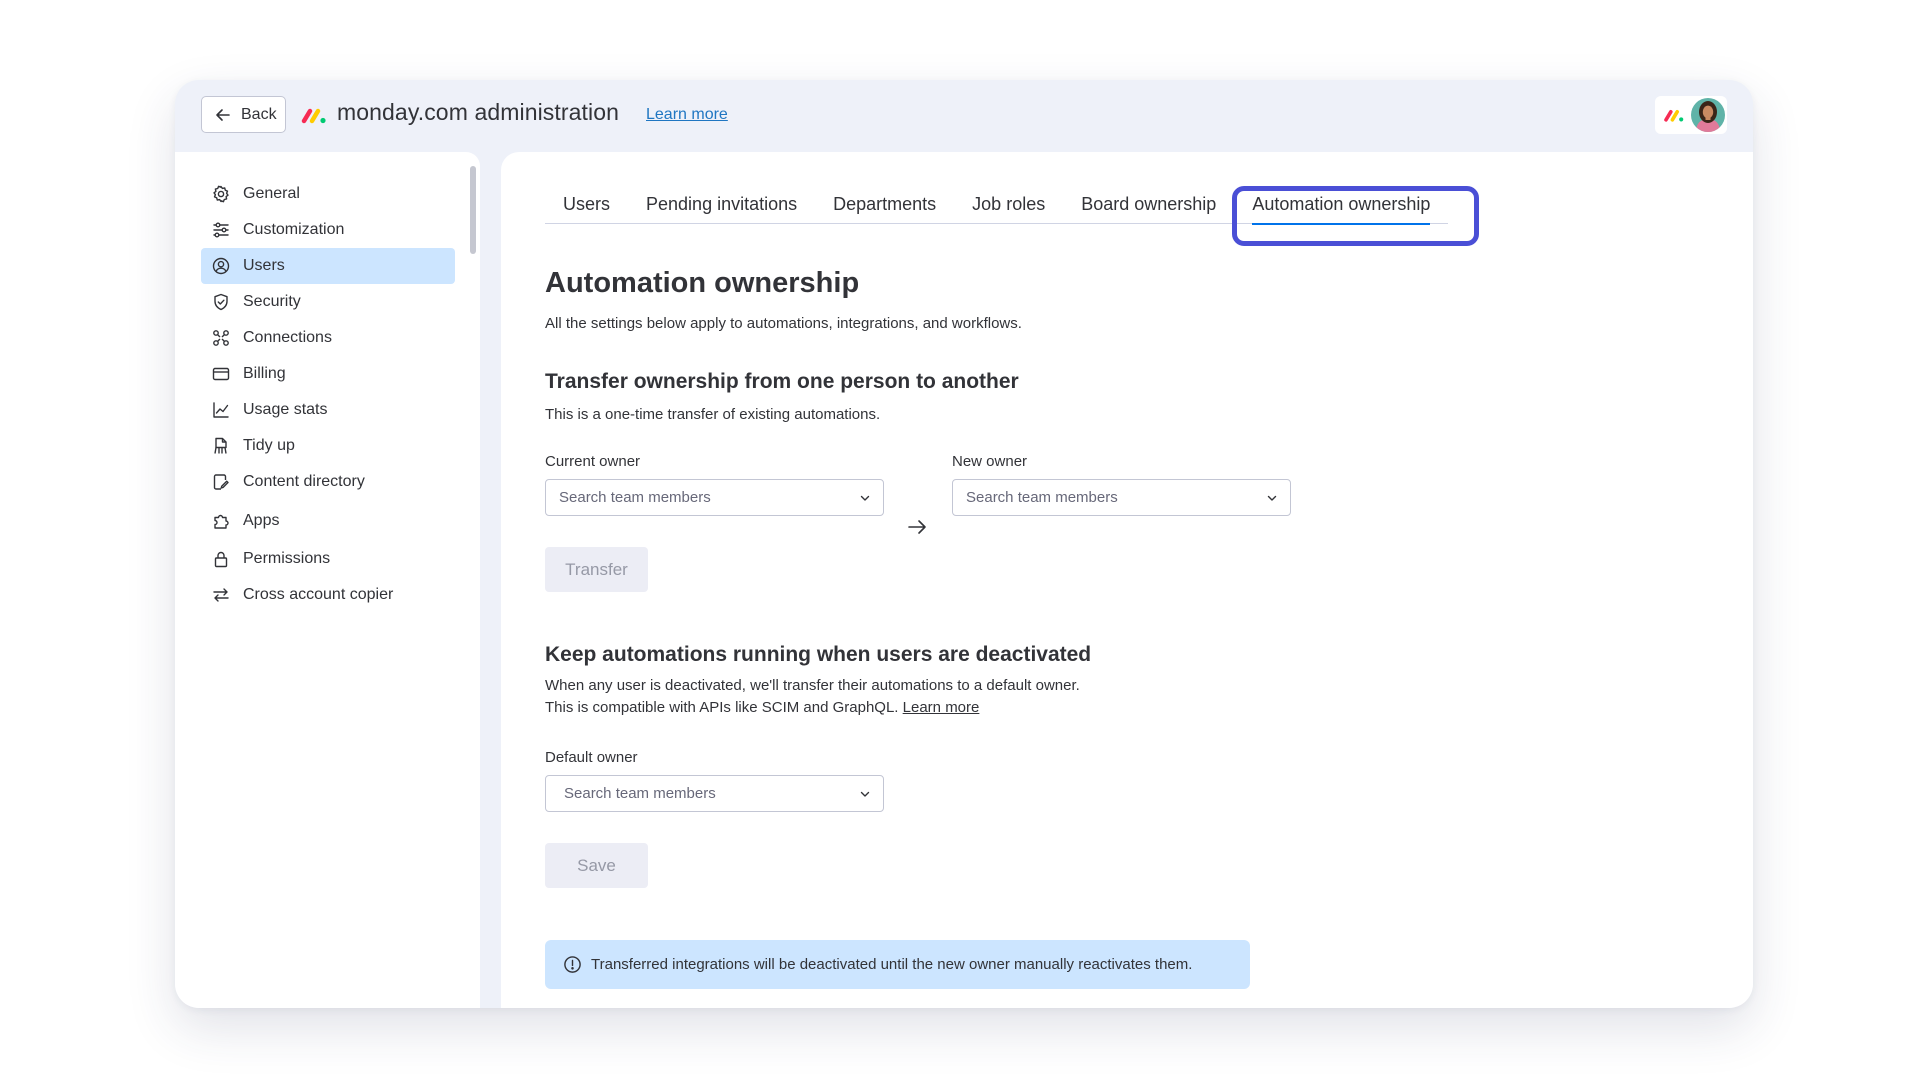 The width and height of the screenshot is (1920, 1080). What do you see at coordinates (318, 594) in the screenshot?
I see `sidebar-item-label: Cross account copier` at bounding box center [318, 594].